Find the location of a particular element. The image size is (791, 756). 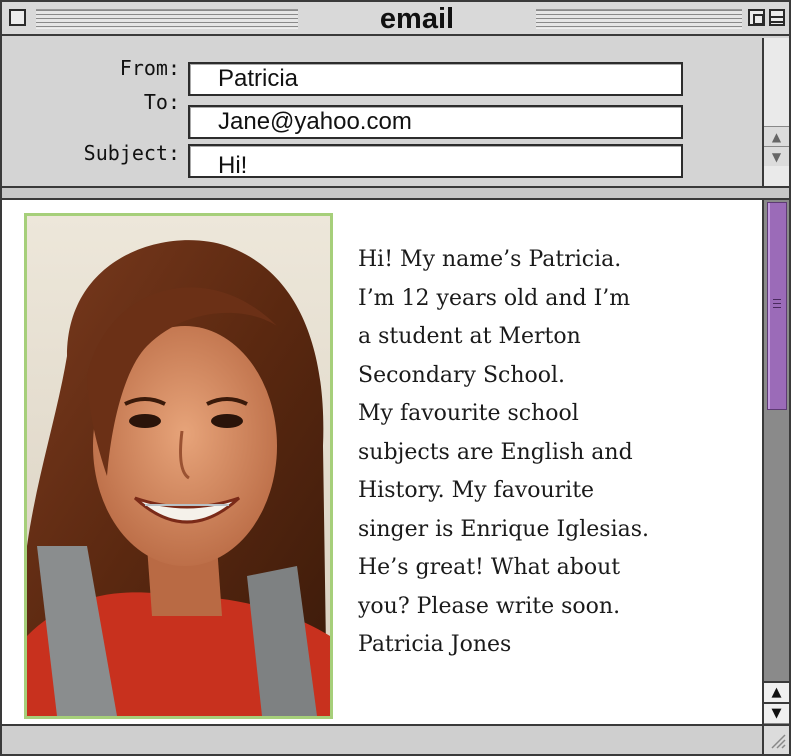

zoom-box-icon is located at coordinates (756, 17).